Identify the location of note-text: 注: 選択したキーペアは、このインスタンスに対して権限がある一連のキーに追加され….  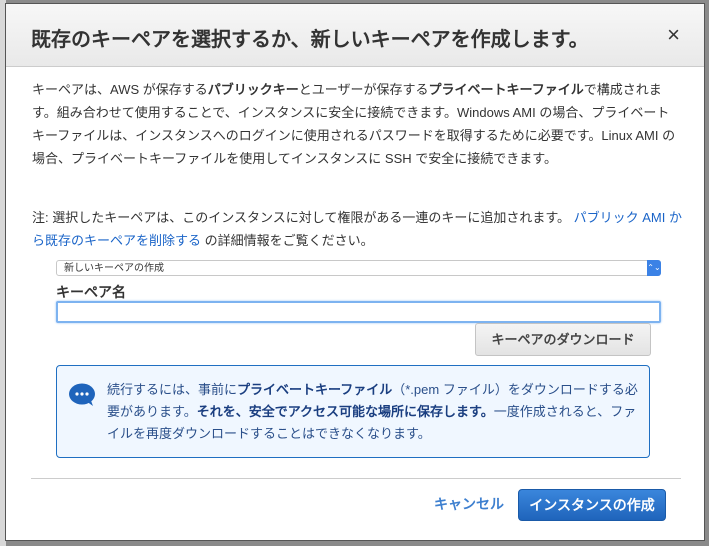
(357, 229).